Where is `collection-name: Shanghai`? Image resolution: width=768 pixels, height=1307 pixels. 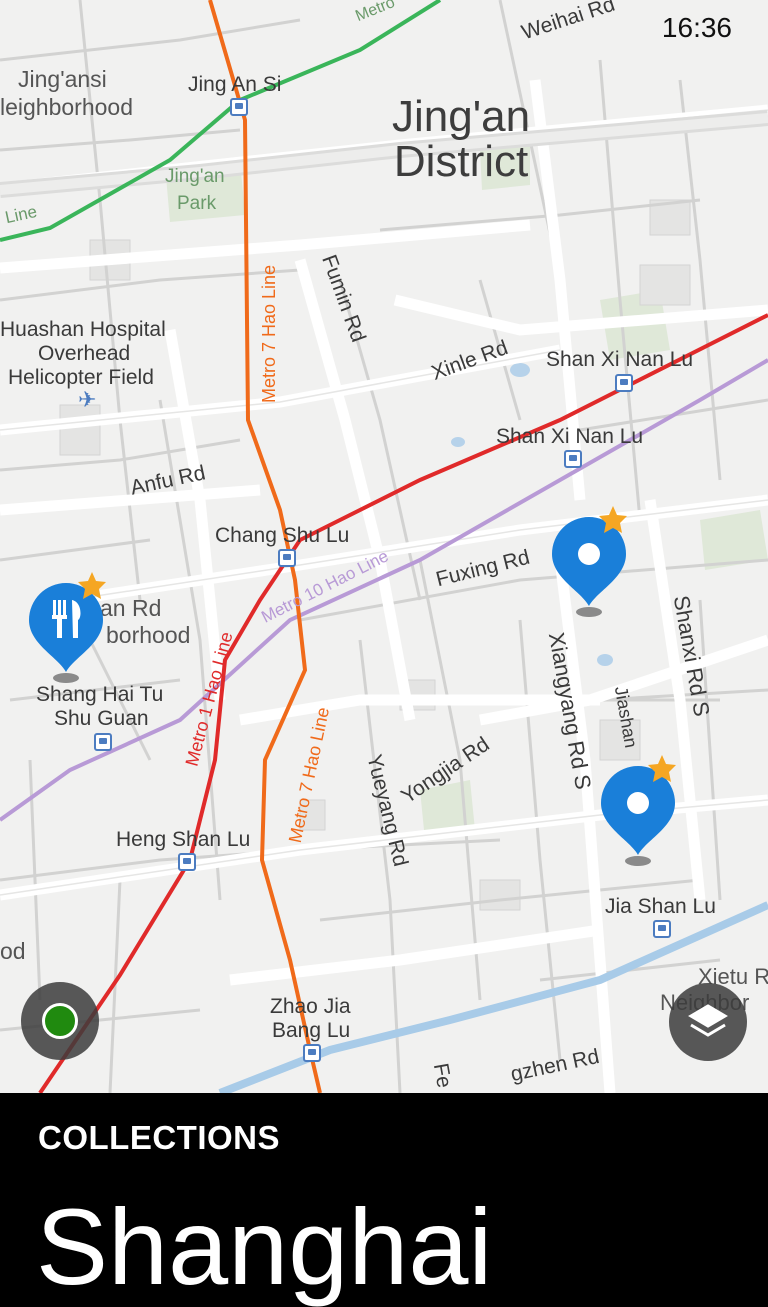 collection-name: Shanghai is located at coordinates (264, 1247).